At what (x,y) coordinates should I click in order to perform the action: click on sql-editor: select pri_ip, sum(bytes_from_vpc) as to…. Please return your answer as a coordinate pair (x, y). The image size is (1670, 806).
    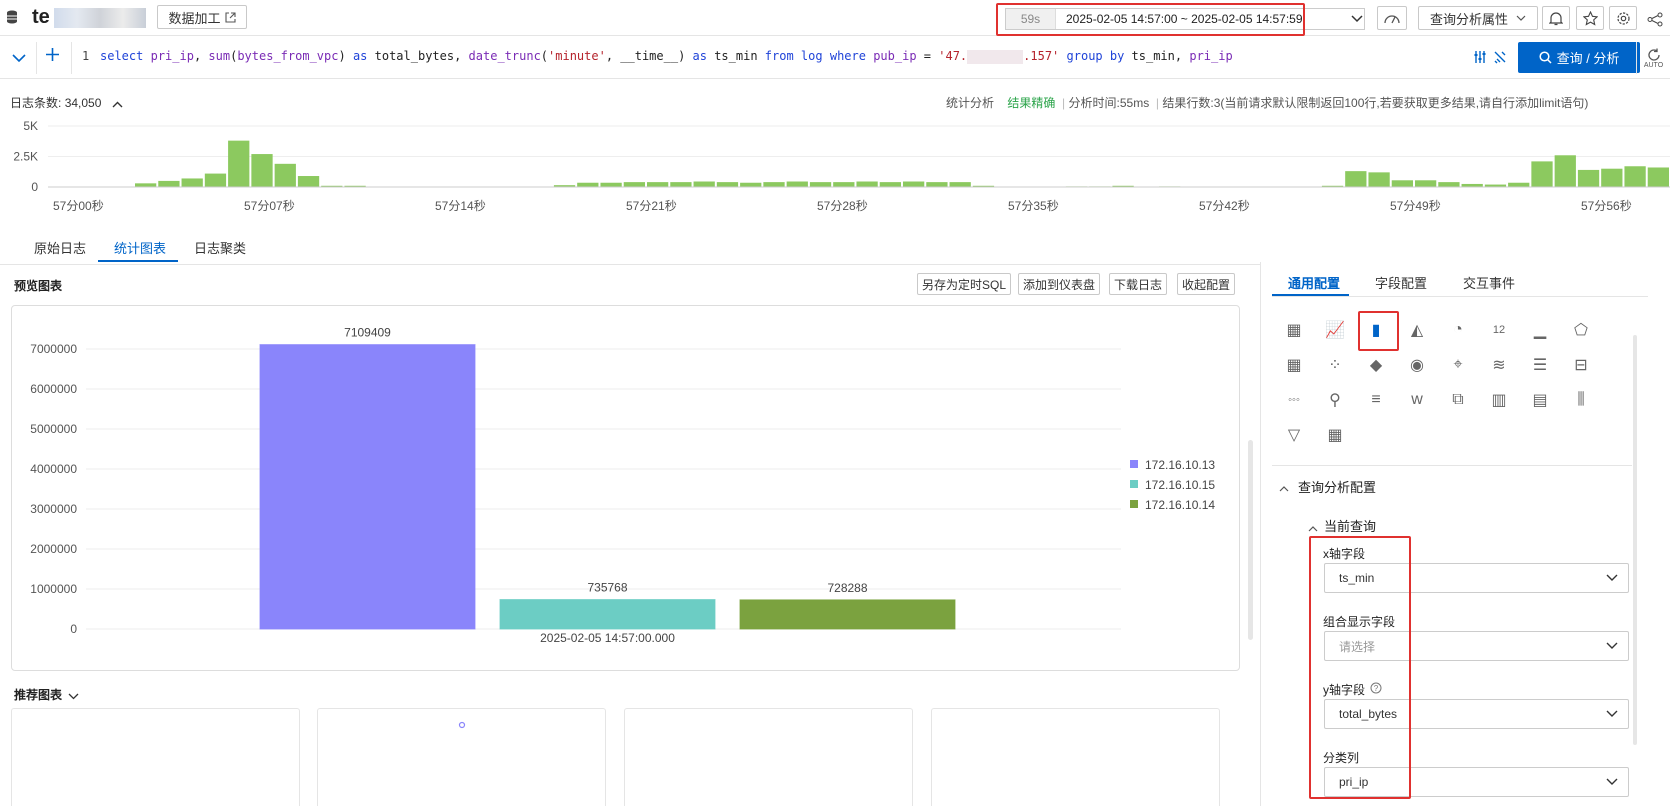
    Looking at the image, I should click on (666, 56).